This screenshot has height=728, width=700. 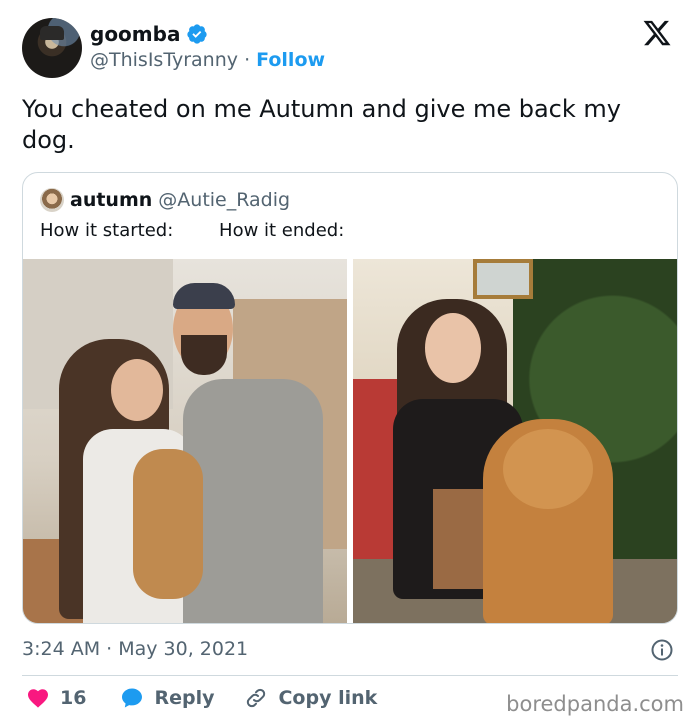 What do you see at coordinates (73, 698) in the screenshot?
I see `like-count: 16` at bounding box center [73, 698].